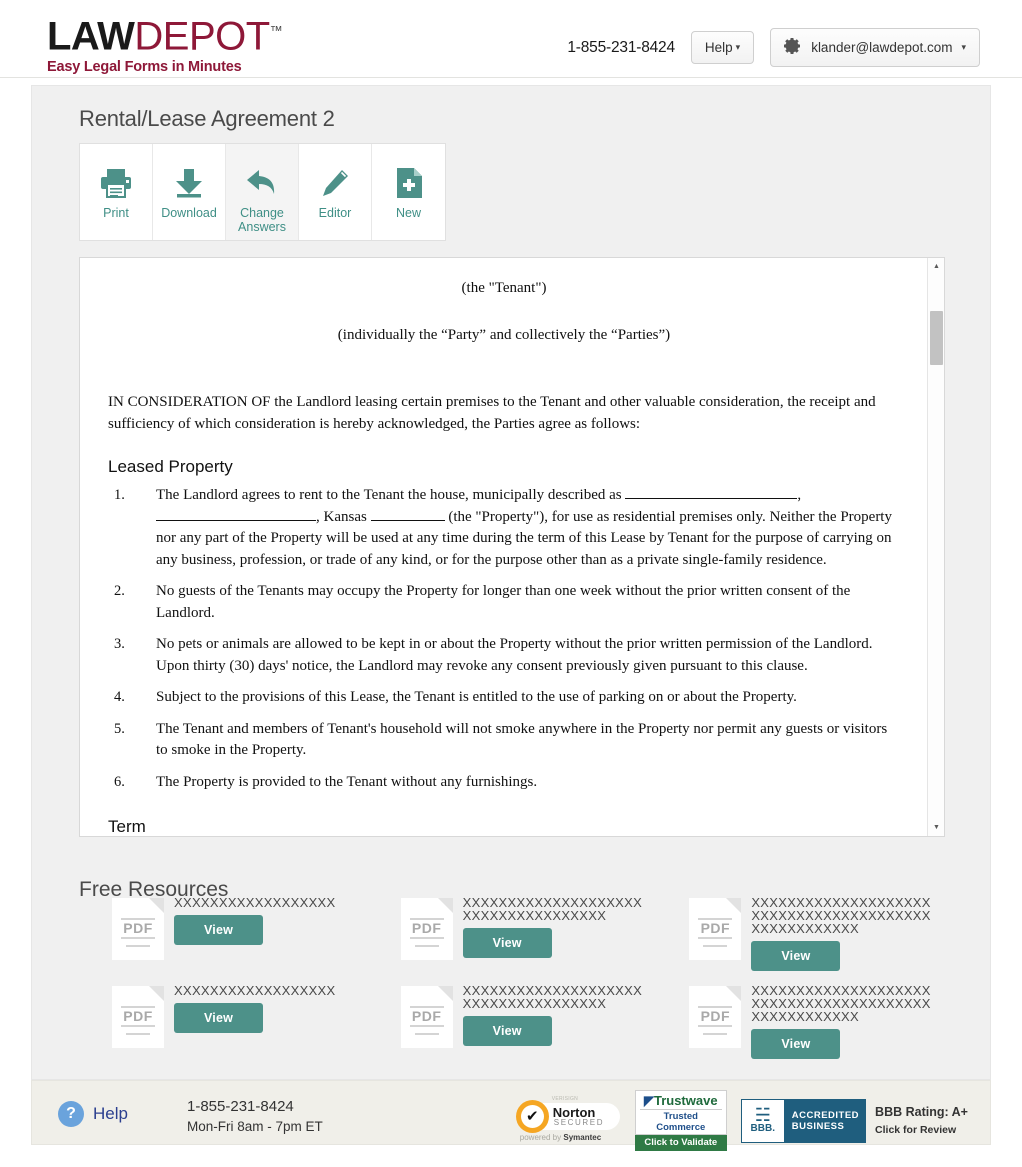 The width and height of the screenshot is (1022, 1167). Describe the element at coordinates (565, 1098) in the screenshot. I see `verisign-label: VERISIGN` at that location.